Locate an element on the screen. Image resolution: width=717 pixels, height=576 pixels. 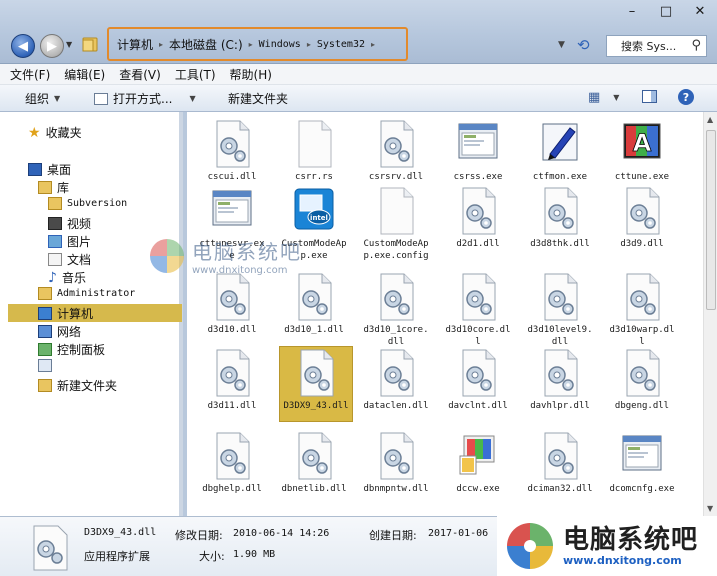
sidebar-item-label: 控制面板 is located at coordinates (81, 350).